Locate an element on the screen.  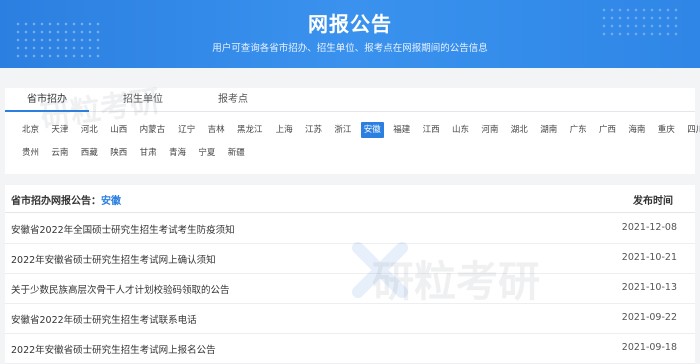
province-option: 四川 is located at coordinates (692, 130).